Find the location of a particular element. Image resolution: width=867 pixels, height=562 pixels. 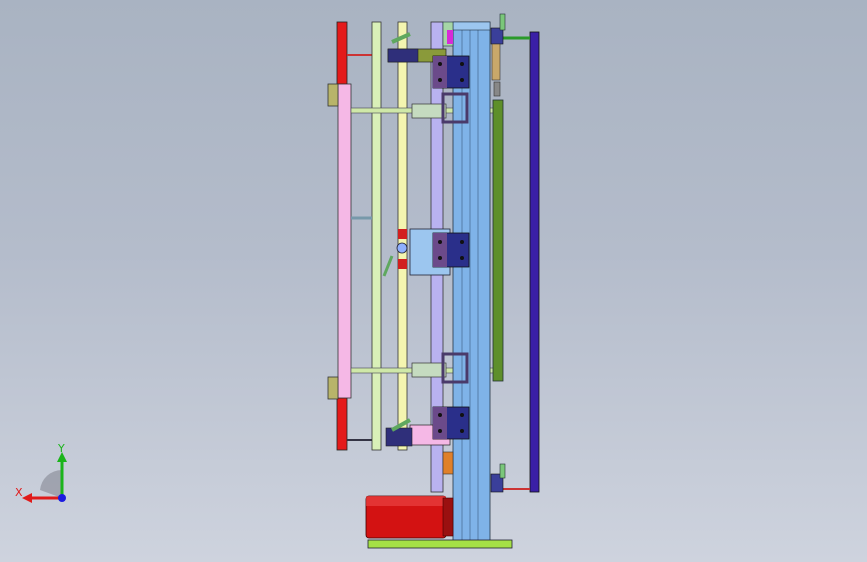

triad-x-label: X is located at coordinates (19, 492).